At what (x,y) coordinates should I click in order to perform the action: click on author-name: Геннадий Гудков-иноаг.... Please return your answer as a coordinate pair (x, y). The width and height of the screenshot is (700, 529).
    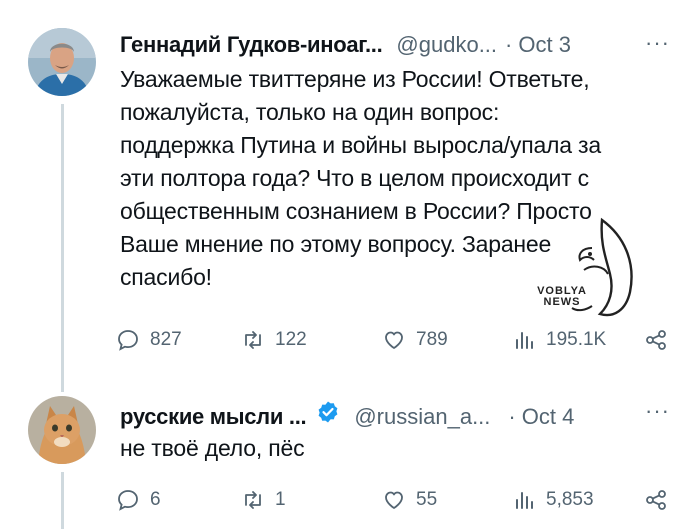
    Looking at the image, I should click on (251, 45).